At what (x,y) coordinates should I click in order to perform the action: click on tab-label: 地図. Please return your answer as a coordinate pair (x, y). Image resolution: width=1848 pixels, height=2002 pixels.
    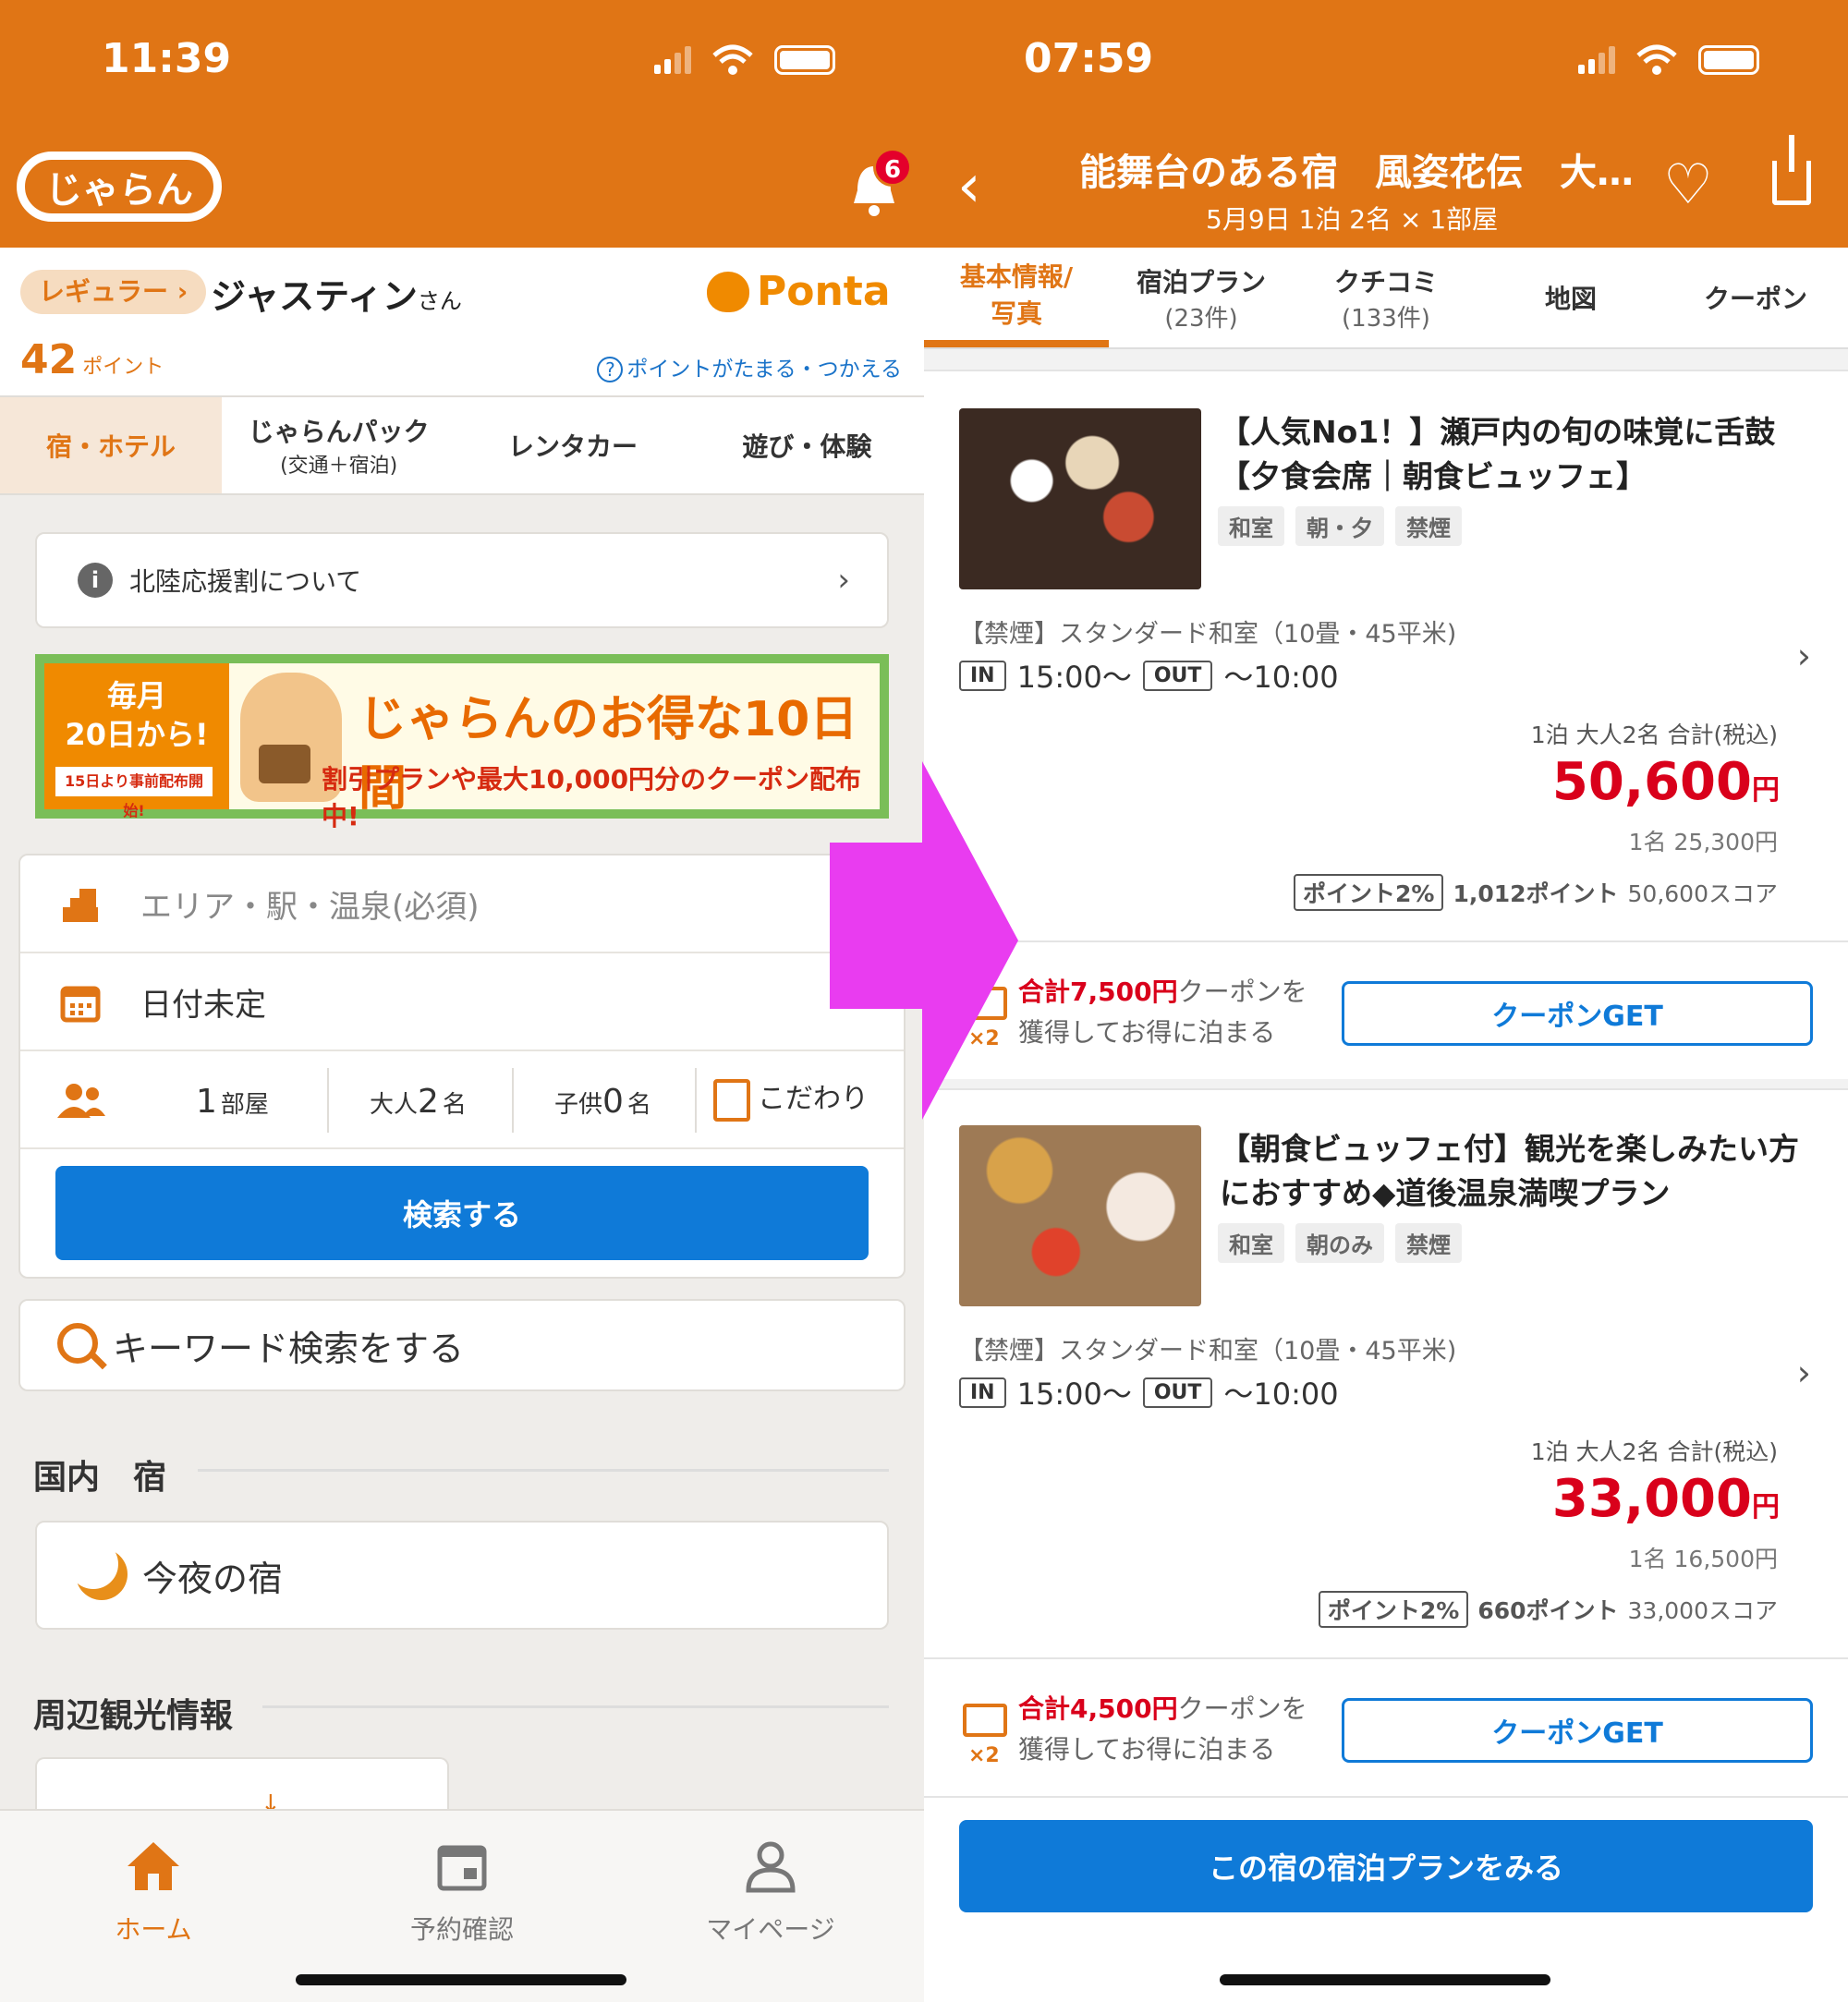
    Looking at the image, I should click on (1570, 299).